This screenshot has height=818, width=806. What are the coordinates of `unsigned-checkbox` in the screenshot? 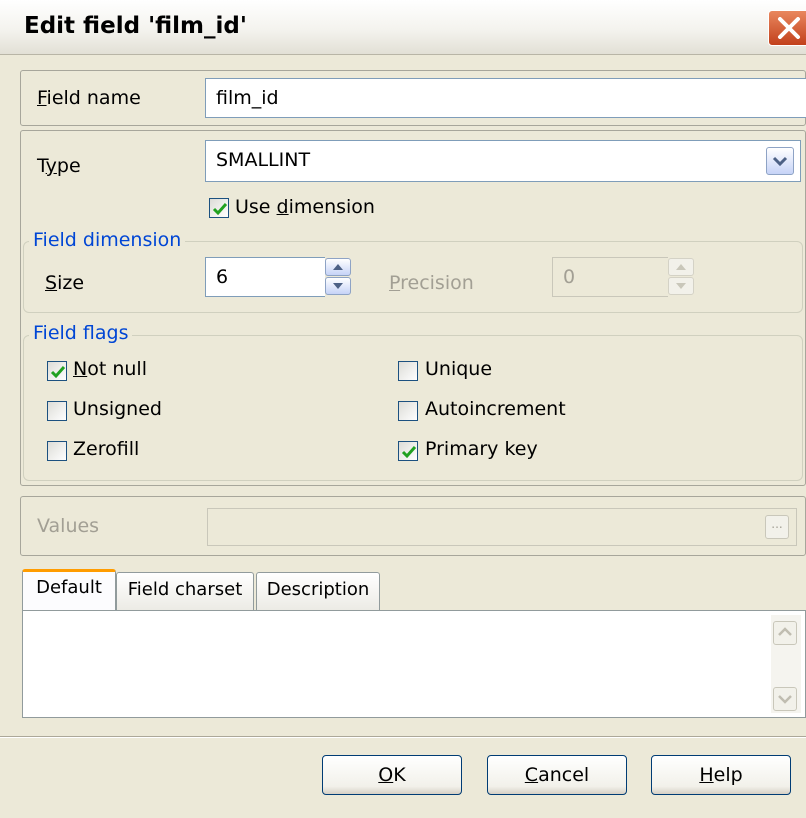 It's located at (57, 411).